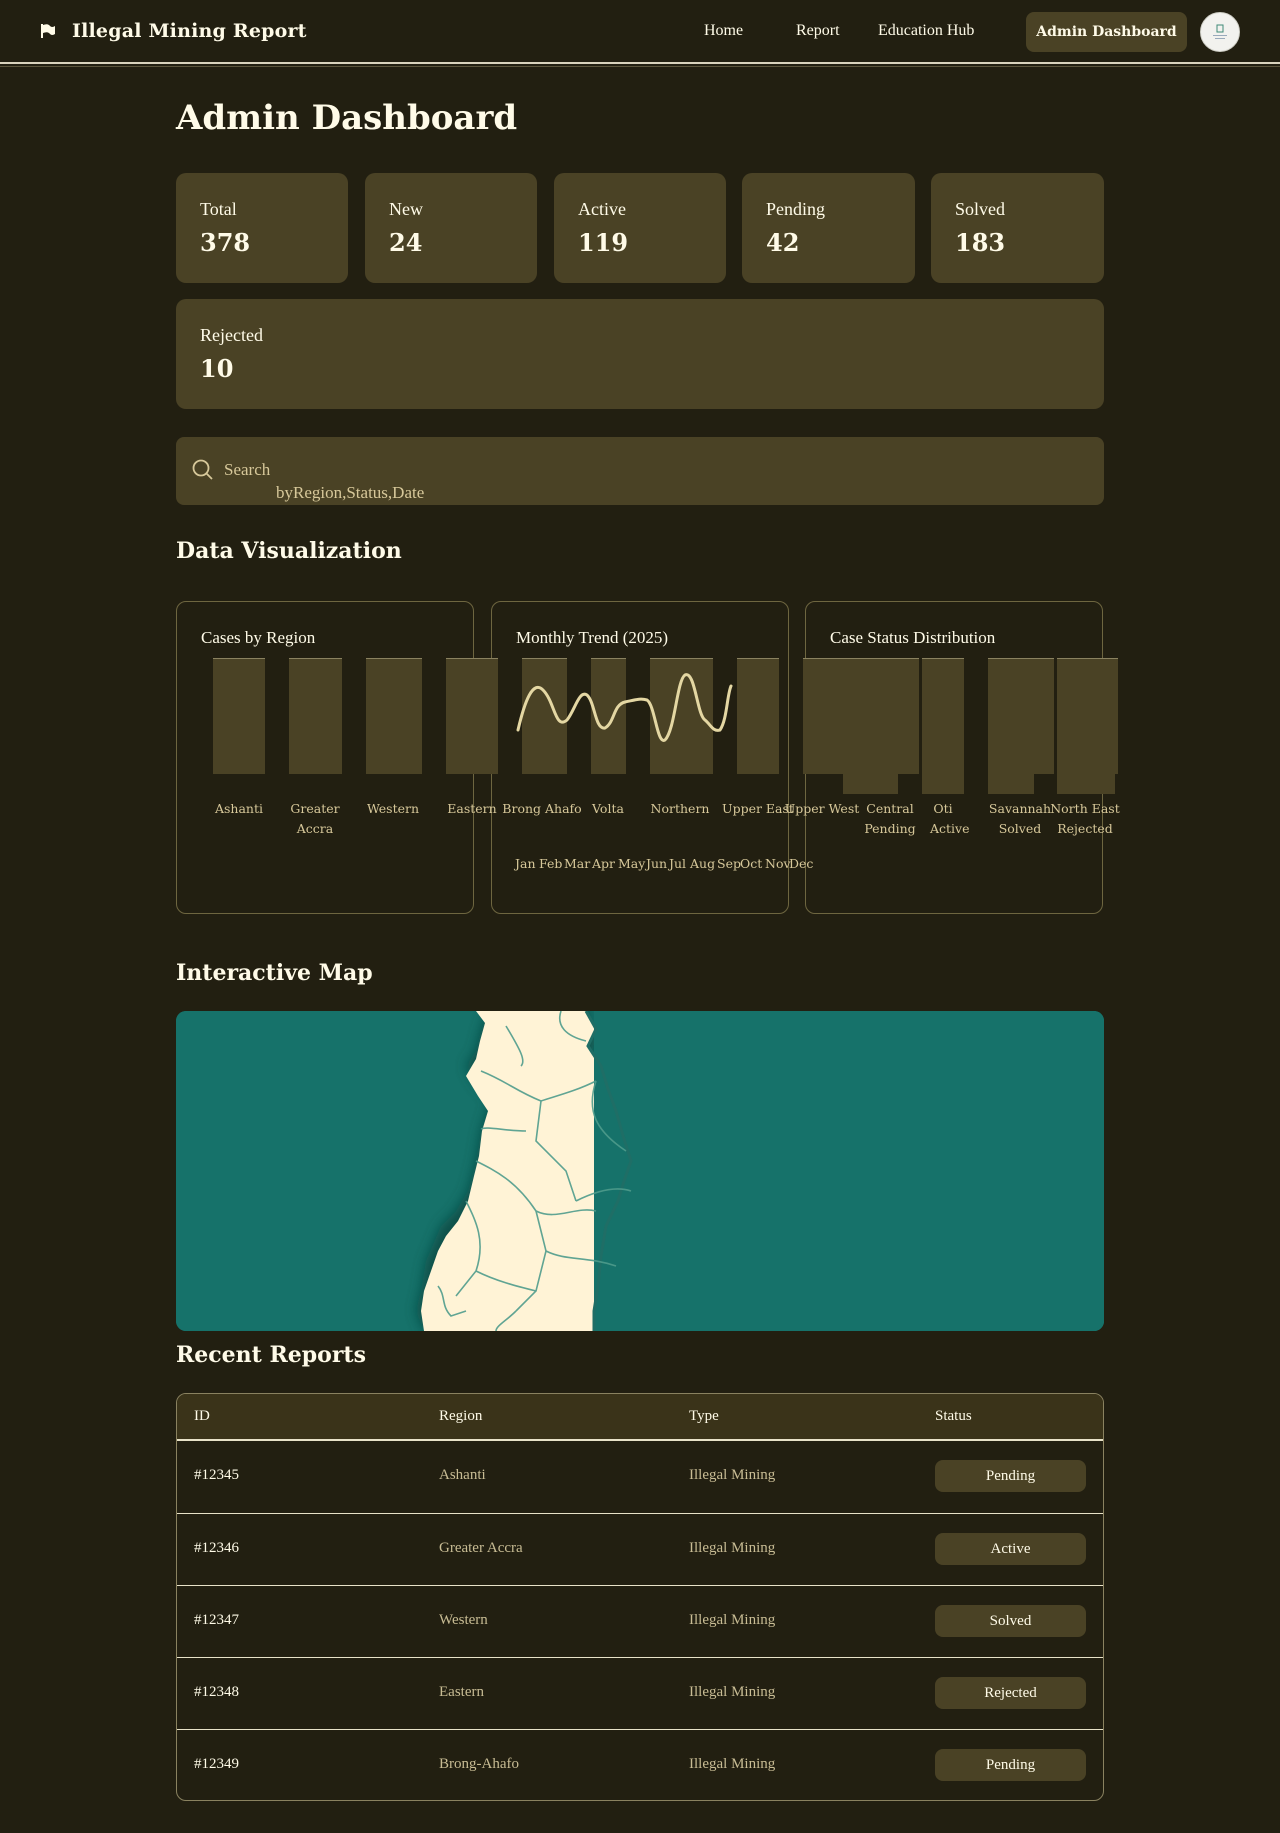 The height and width of the screenshot is (1833, 1280). I want to click on stat-card-active: Active 119, so click(640, 228).